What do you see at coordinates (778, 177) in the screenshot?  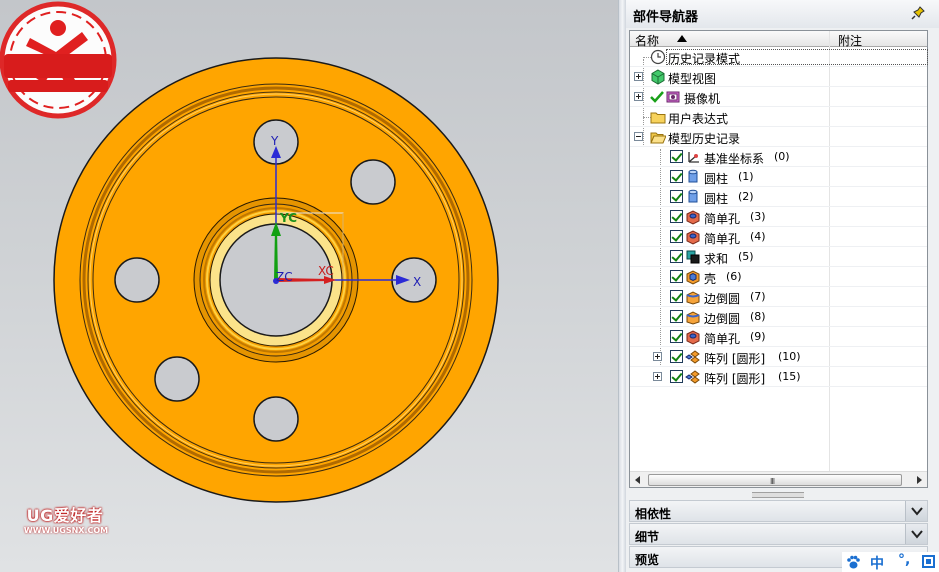 I see `tree-row-feature: 圆柱 (1)` at bounding box center [778, 177].